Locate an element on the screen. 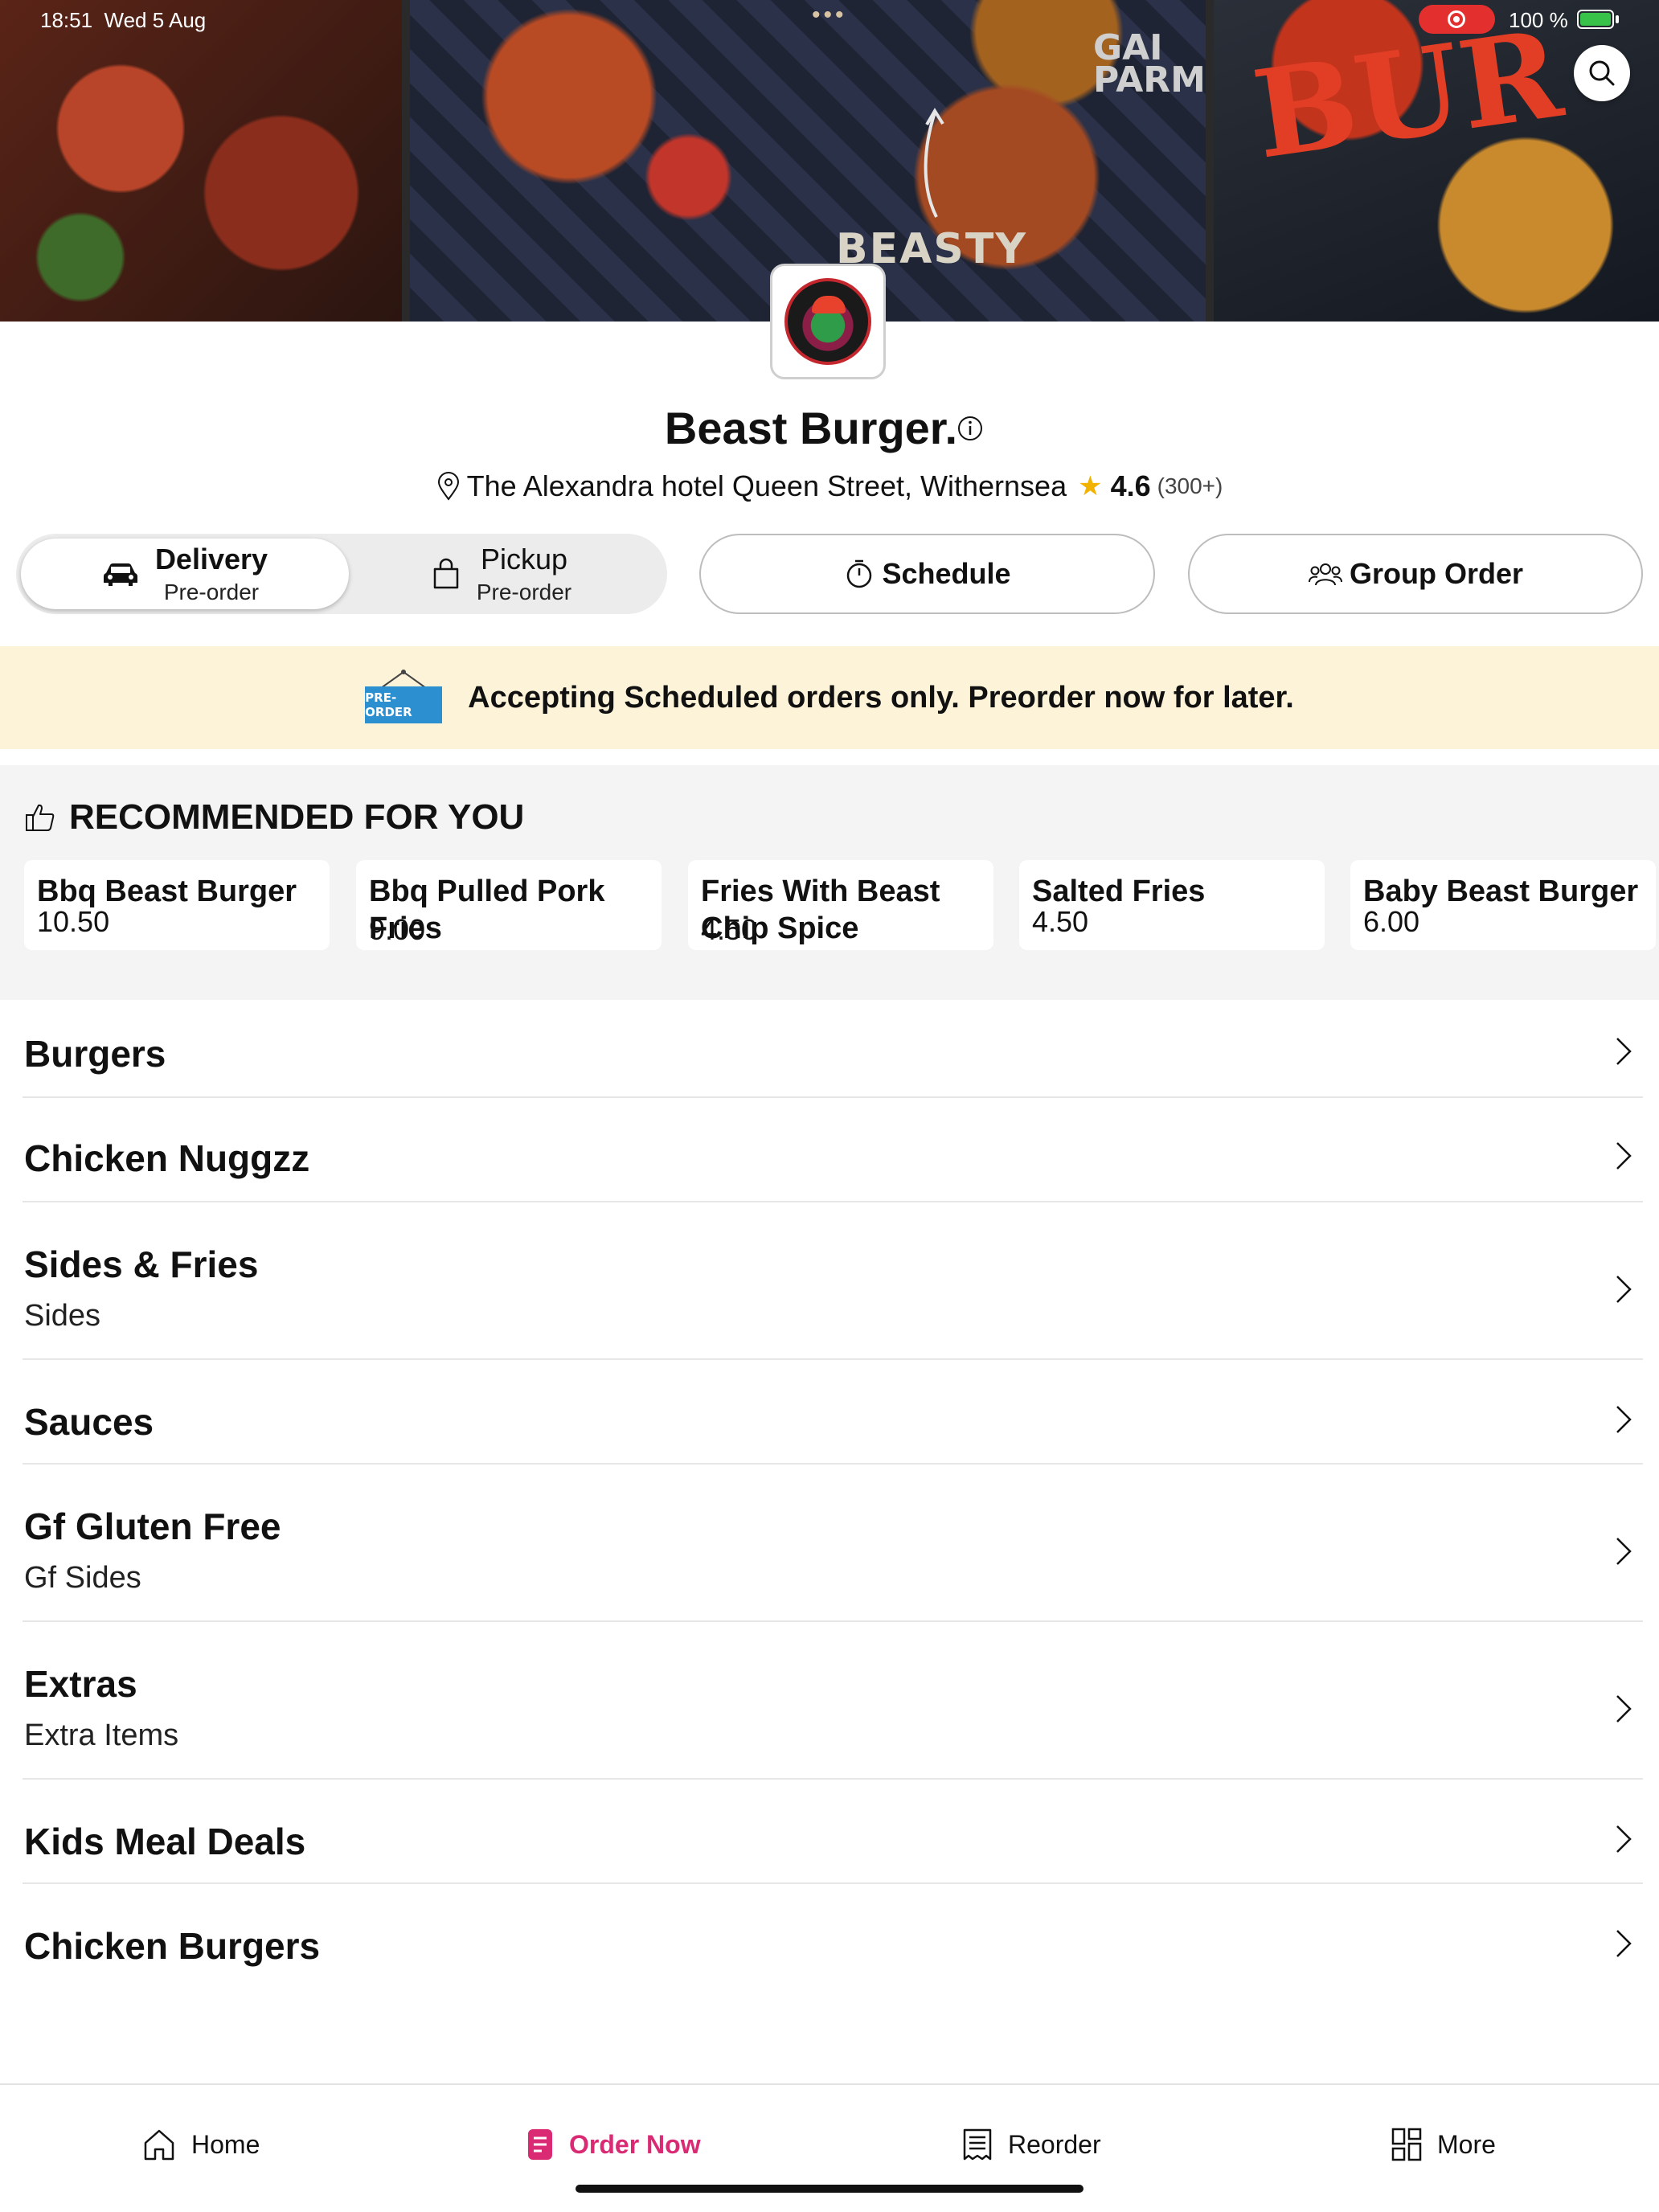  shopping-bag-icon is located at coordinates (446, 573).